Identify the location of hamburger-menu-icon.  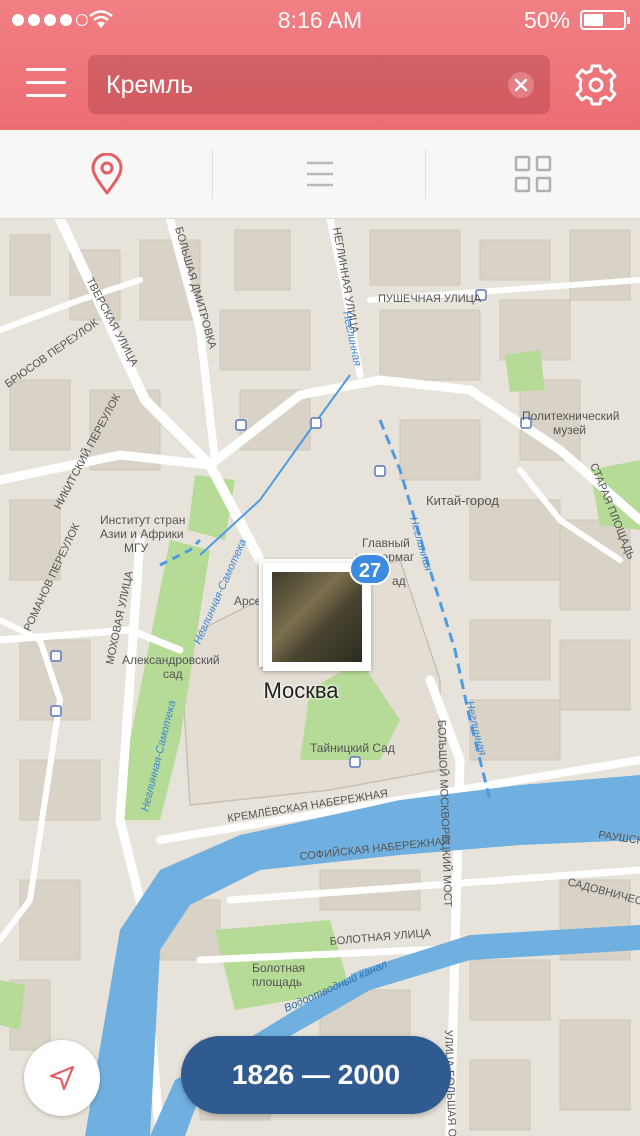
(46, 84).